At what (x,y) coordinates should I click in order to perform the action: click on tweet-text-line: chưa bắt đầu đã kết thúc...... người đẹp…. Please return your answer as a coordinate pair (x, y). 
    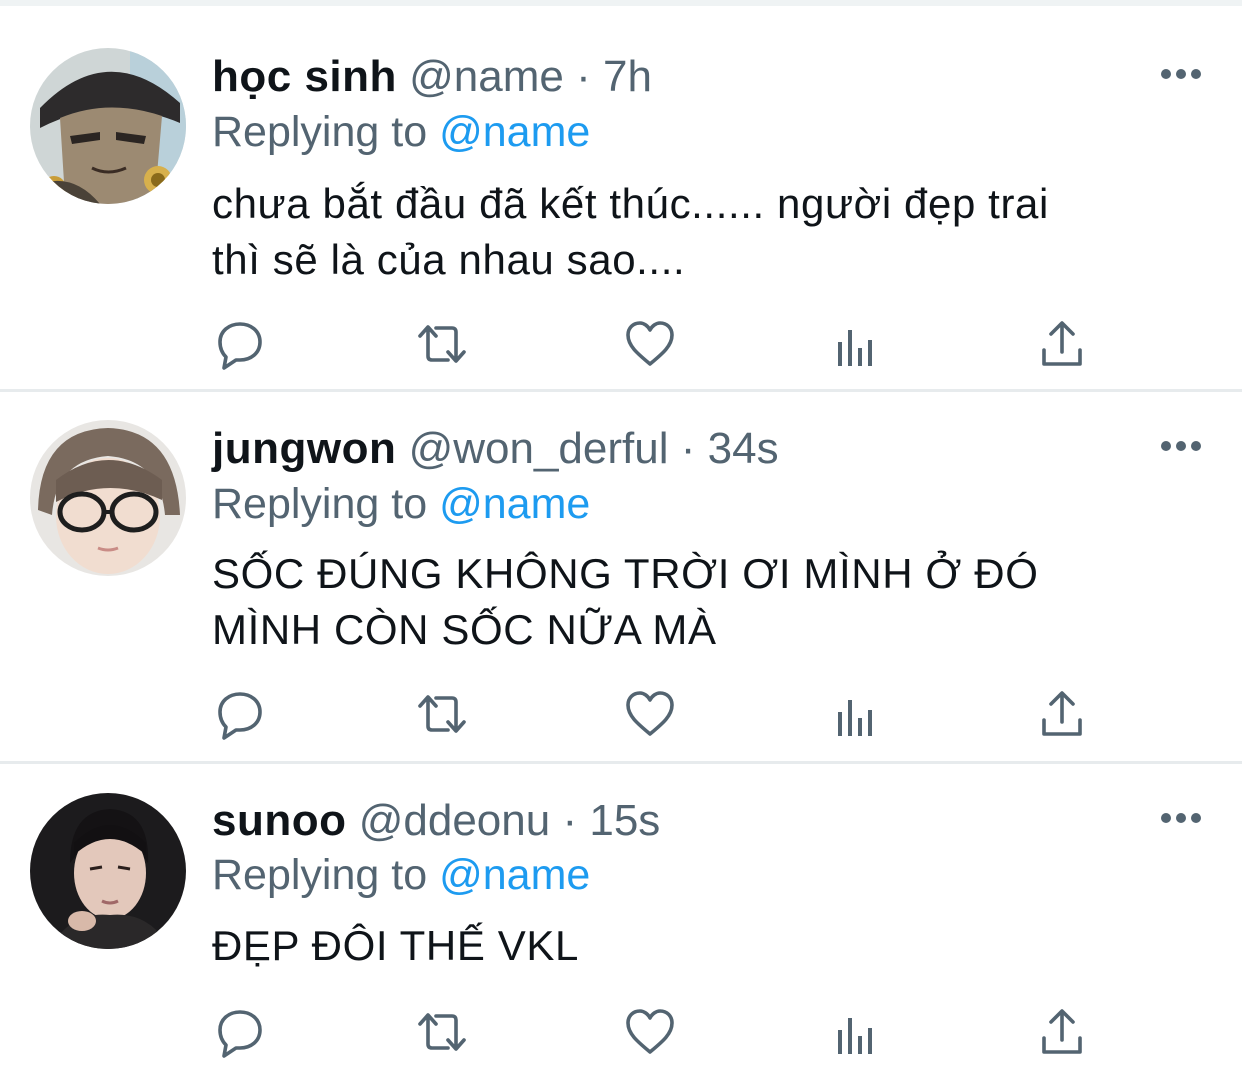
    Looking at the image, I should click on (630, 203).